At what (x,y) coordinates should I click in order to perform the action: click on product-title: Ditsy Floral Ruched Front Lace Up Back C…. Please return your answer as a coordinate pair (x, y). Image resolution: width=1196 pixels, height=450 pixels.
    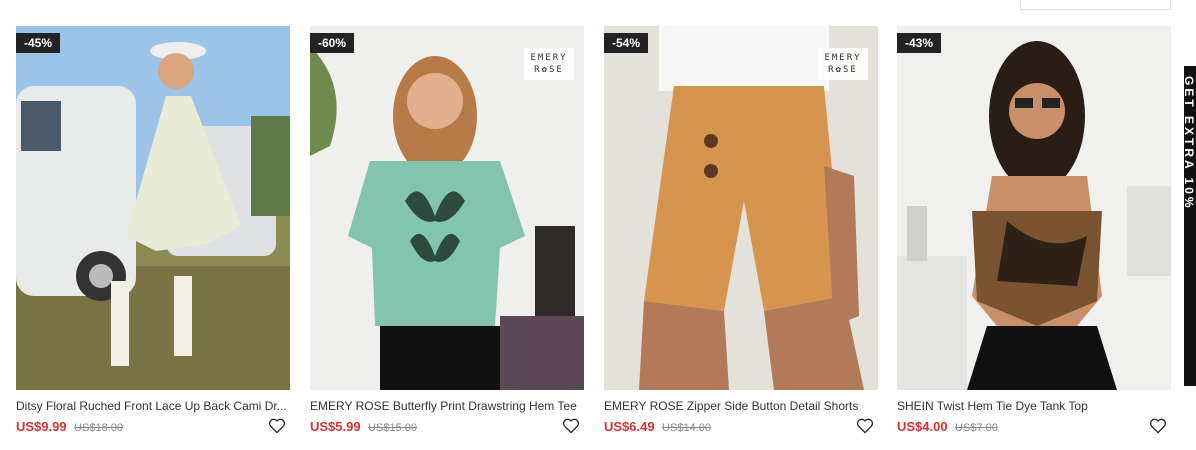
    Looking at the image, I should click on (153, 406).